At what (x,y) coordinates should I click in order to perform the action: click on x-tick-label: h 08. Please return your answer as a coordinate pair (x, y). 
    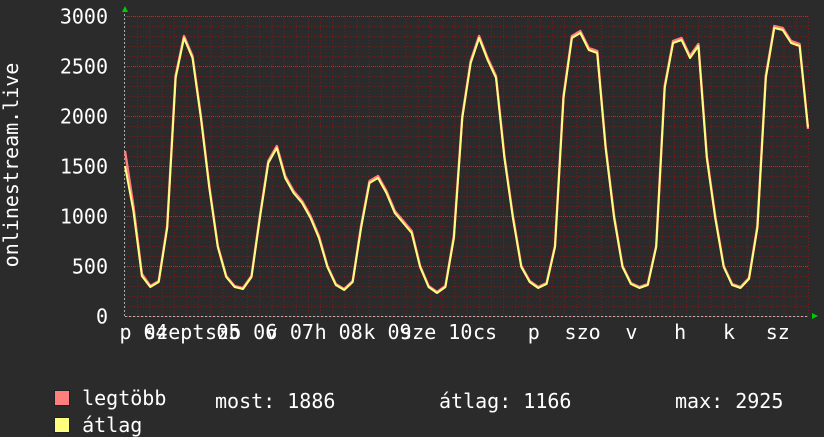
    Looking at the image, I should click on (339, 332).